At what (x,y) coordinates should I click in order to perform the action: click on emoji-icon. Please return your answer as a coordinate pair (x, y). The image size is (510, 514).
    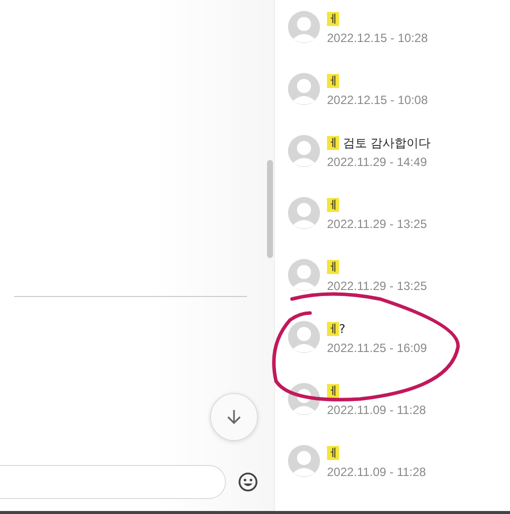
    Looking at the image, I should click on (248, 482).